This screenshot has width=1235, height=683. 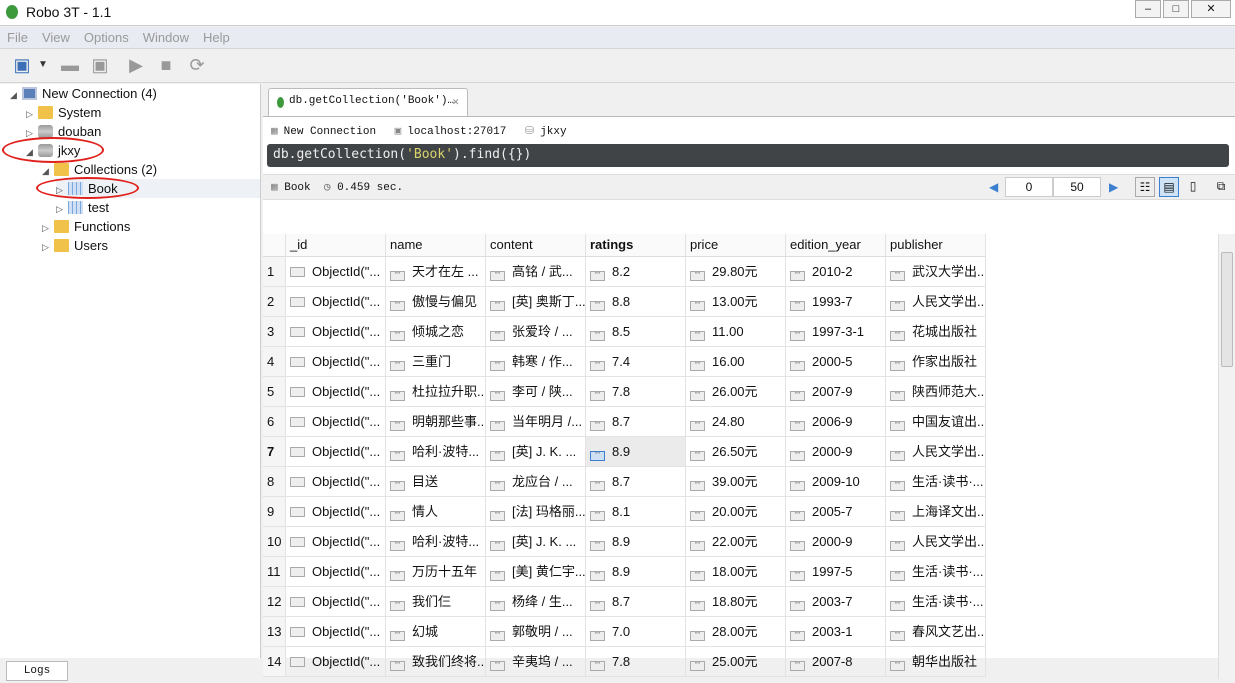 What do you see at coordinates (836, 422) in the screenshot?
I see `edition-year-cell: "" 2006-9` at bounding box center [836, 422].